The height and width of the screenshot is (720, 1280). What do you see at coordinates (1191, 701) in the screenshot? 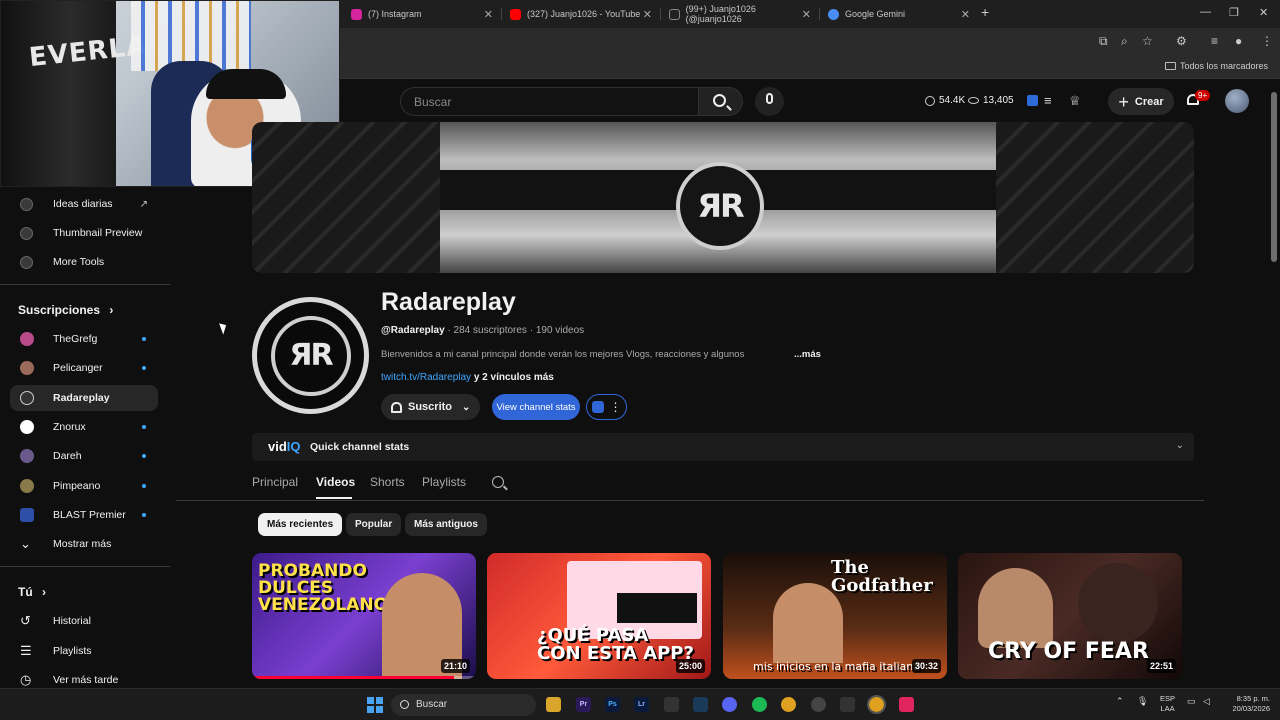
I see `network-icon: ▭` at bounding box center [1191, 701].